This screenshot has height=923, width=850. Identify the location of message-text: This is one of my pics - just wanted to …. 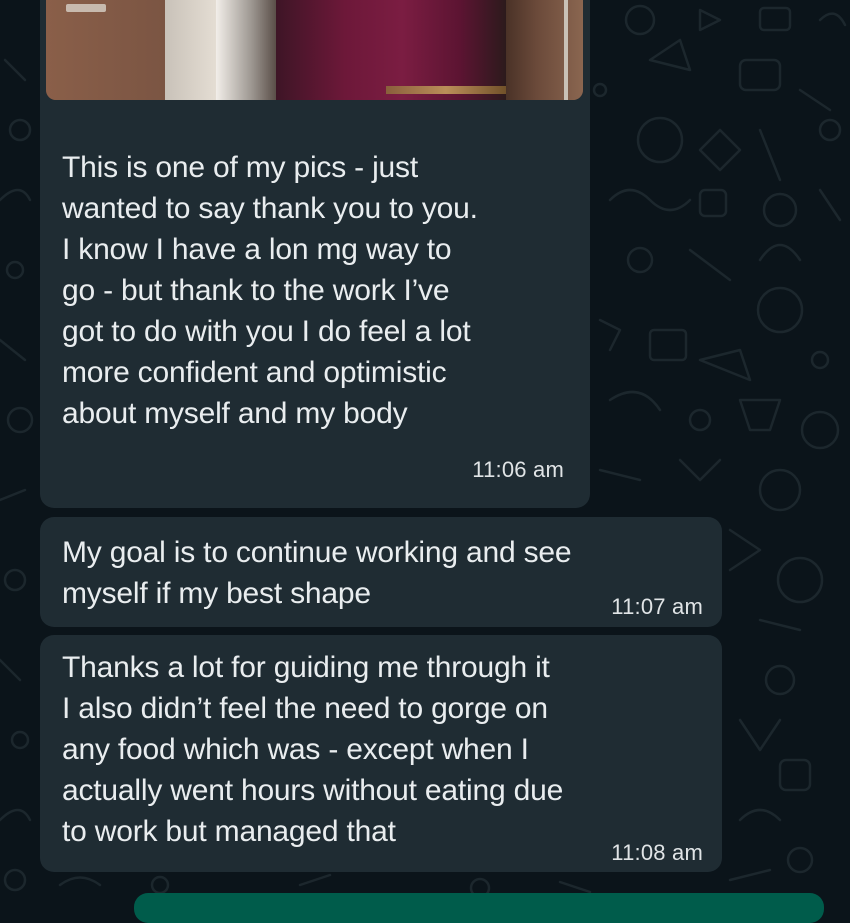
(270, 290).